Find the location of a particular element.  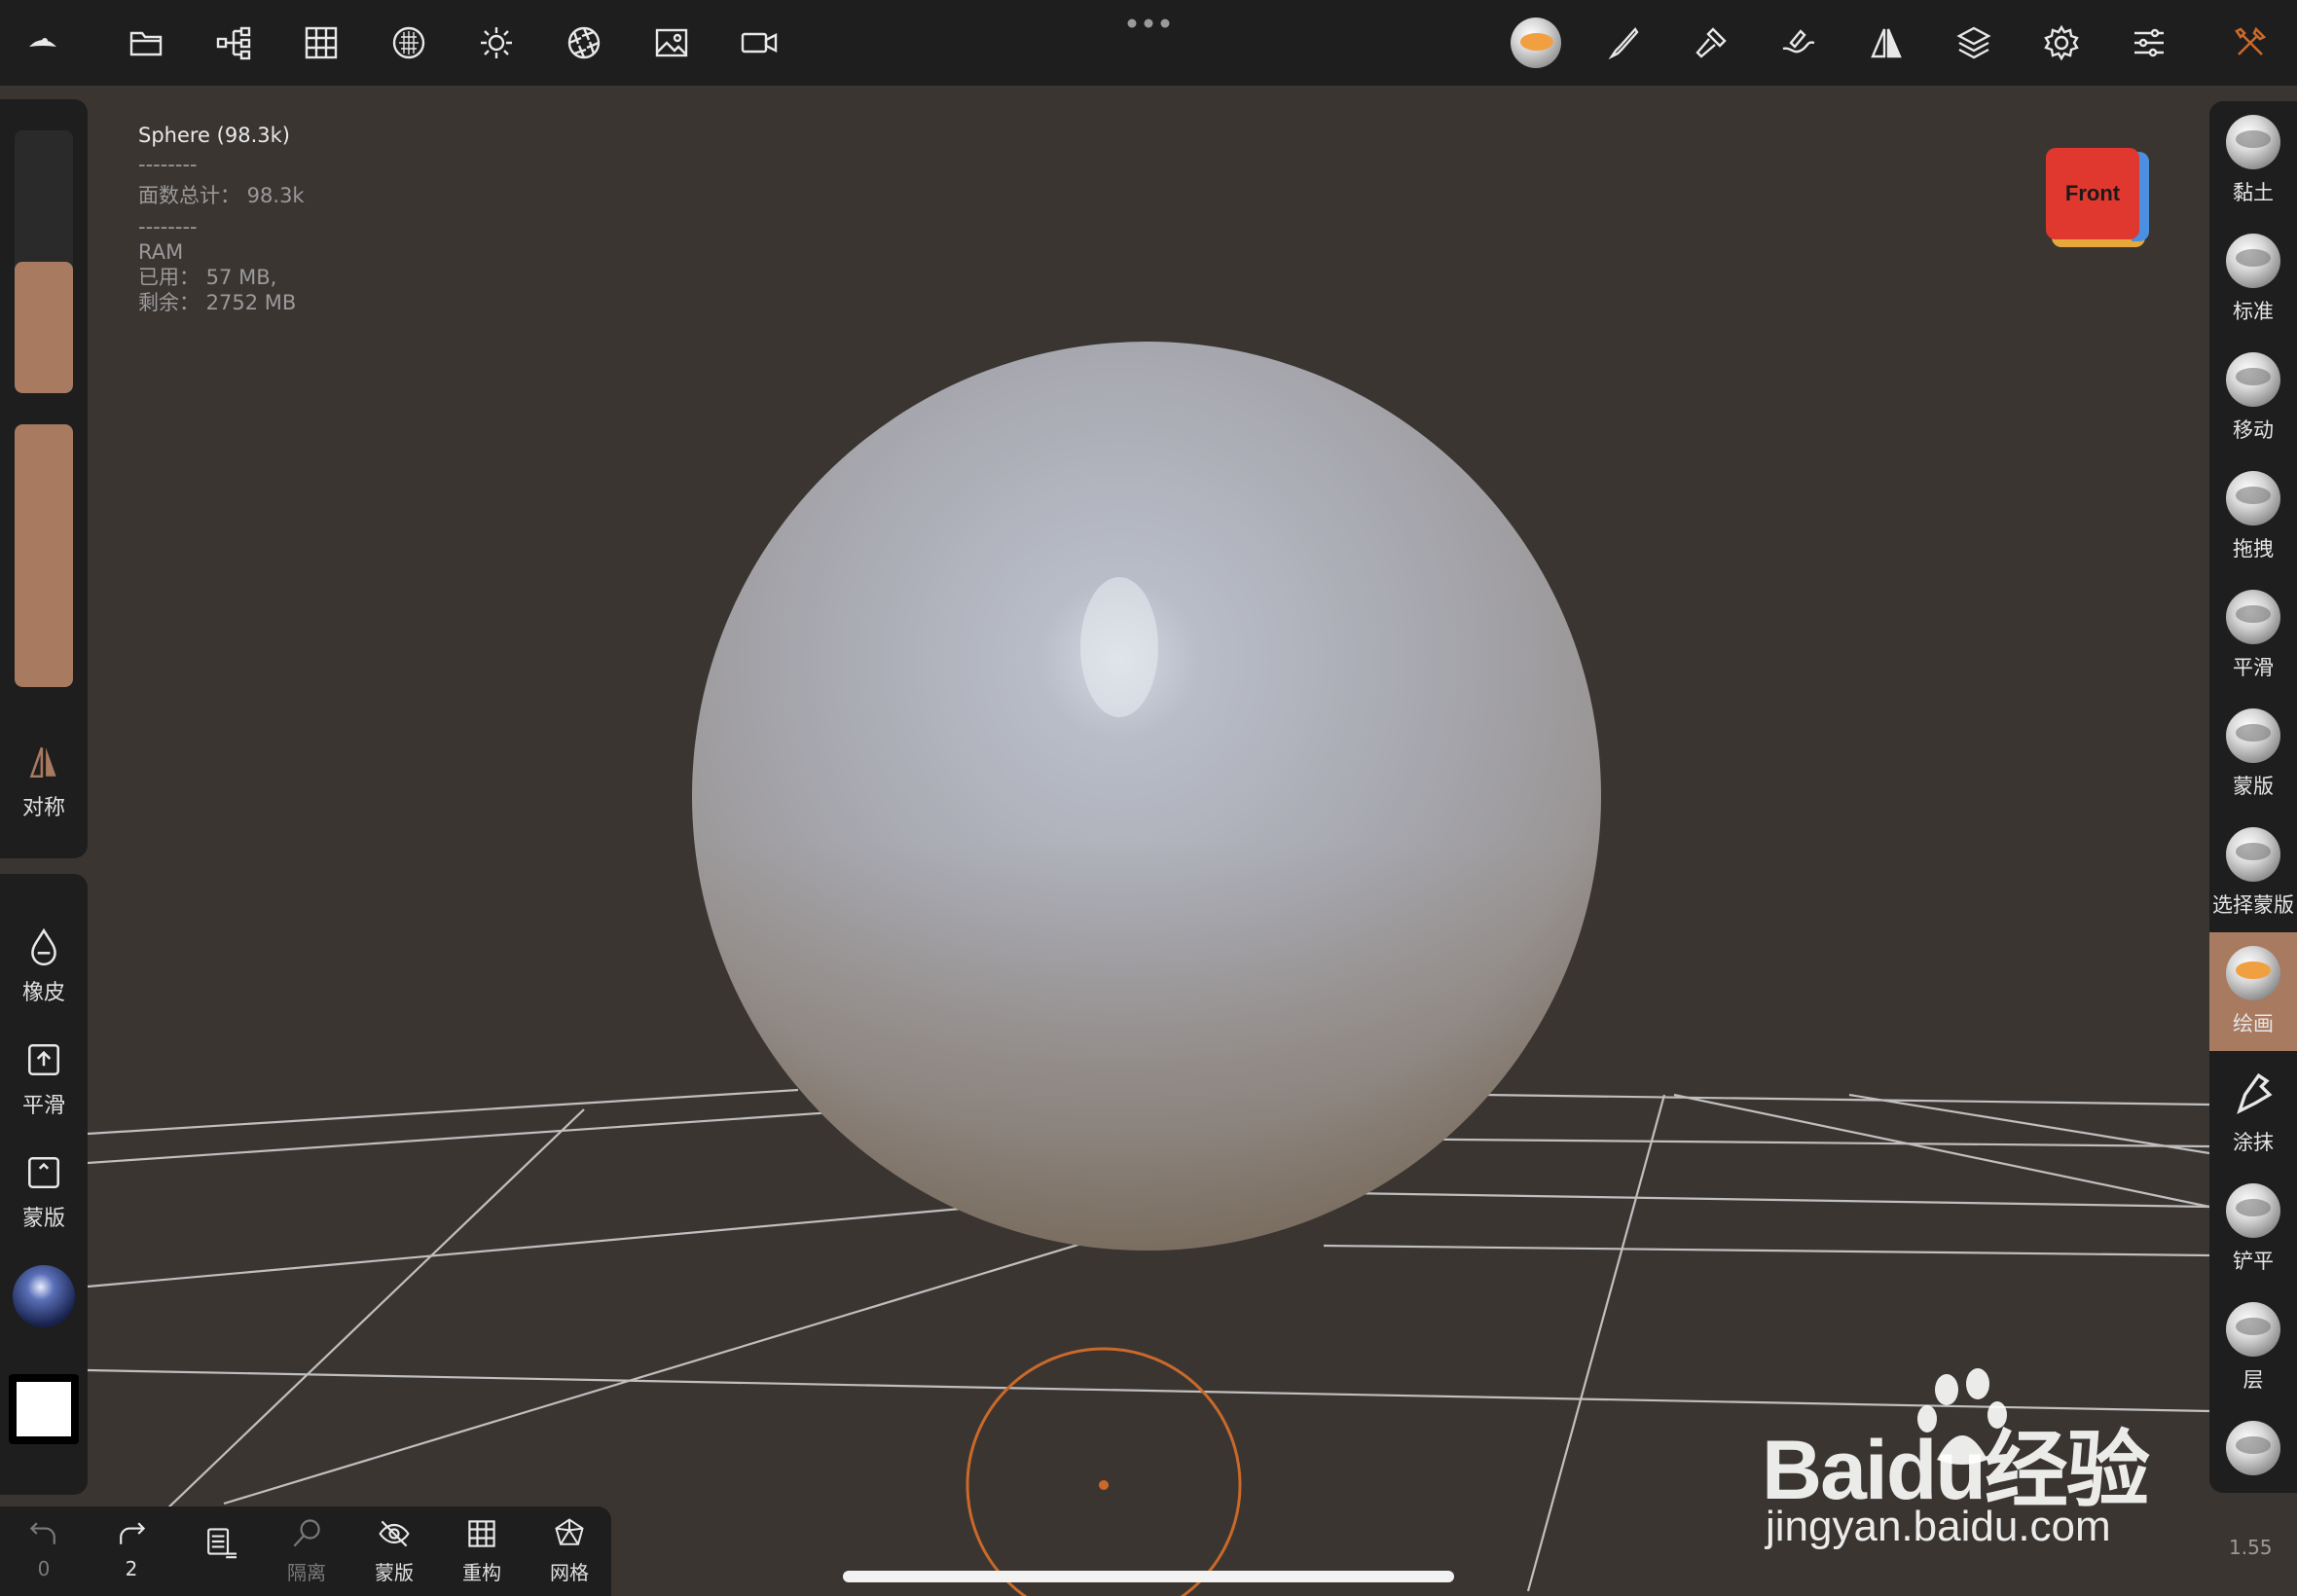

brush-ball-icon is located at coordinates (2253, 1448).